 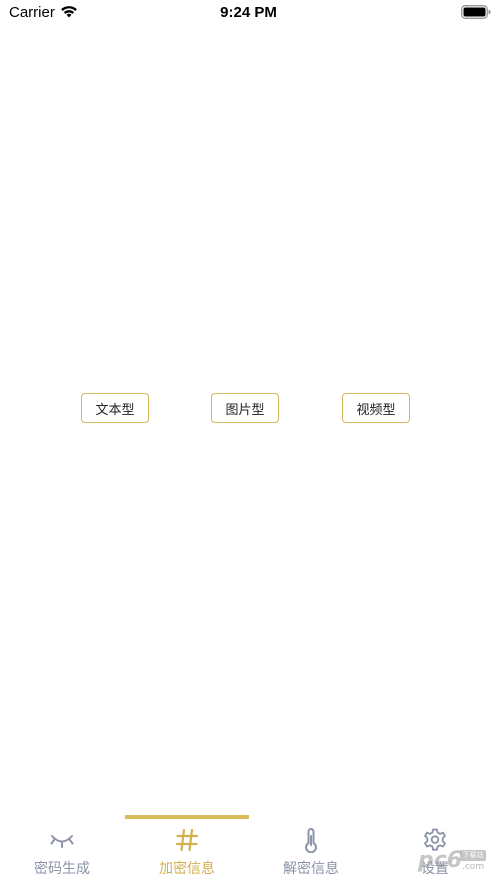 I want to click on text-type-button: 文本型, so click(x=115, y=408).